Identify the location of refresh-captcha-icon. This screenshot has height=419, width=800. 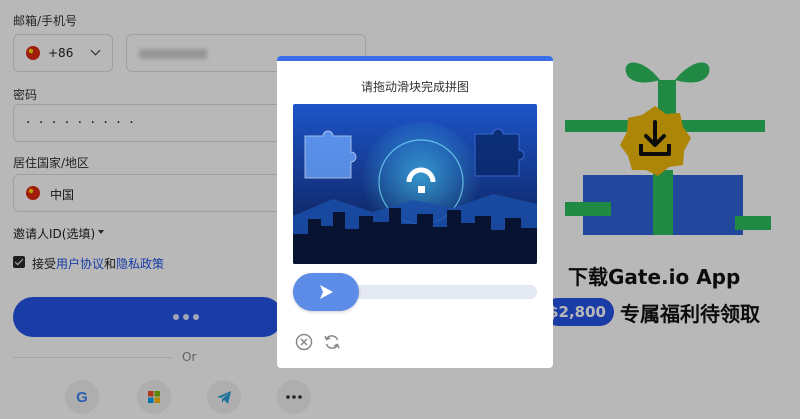
(332, 342).